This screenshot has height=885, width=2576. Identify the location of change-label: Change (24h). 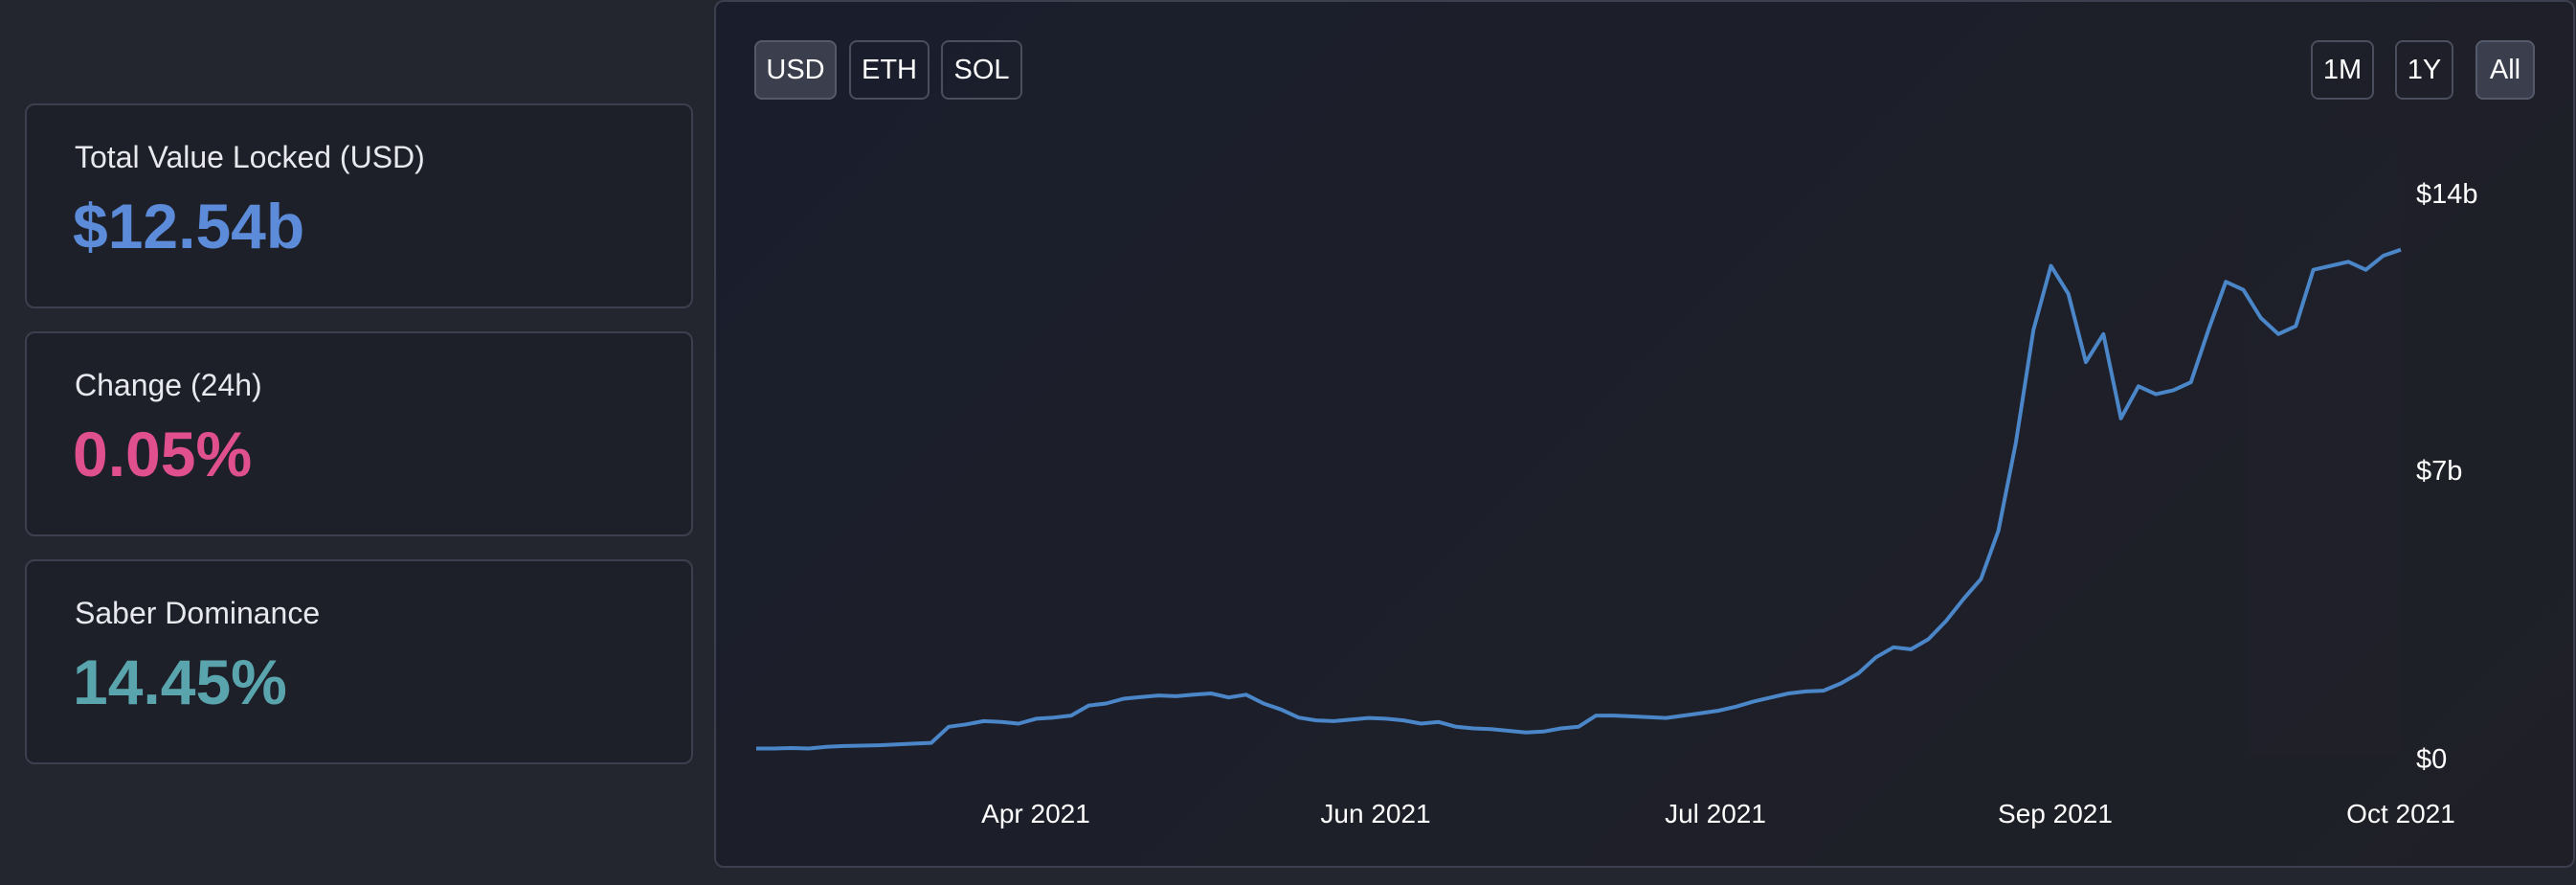
(169, 385).